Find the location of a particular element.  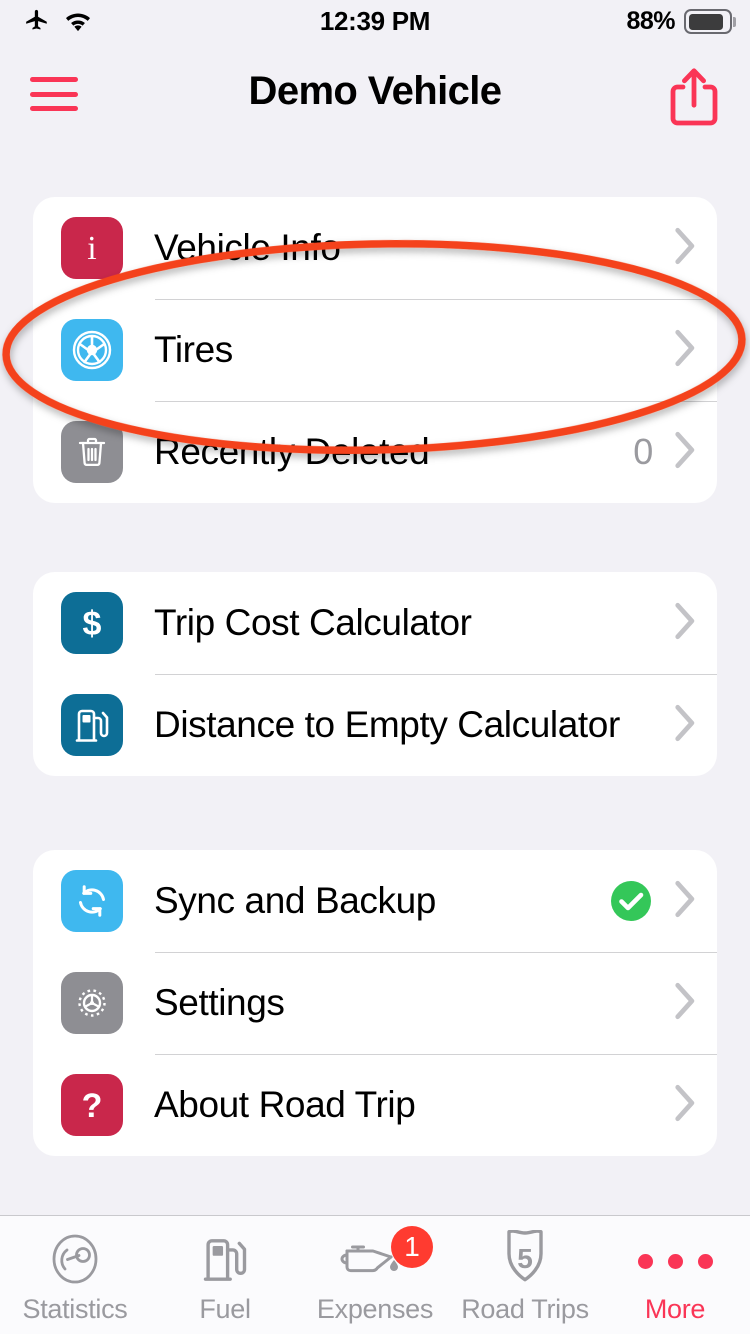

row-label-distance-to-empty-calculator: Distance to Empty Calculator is located at coordinates (387, 724).